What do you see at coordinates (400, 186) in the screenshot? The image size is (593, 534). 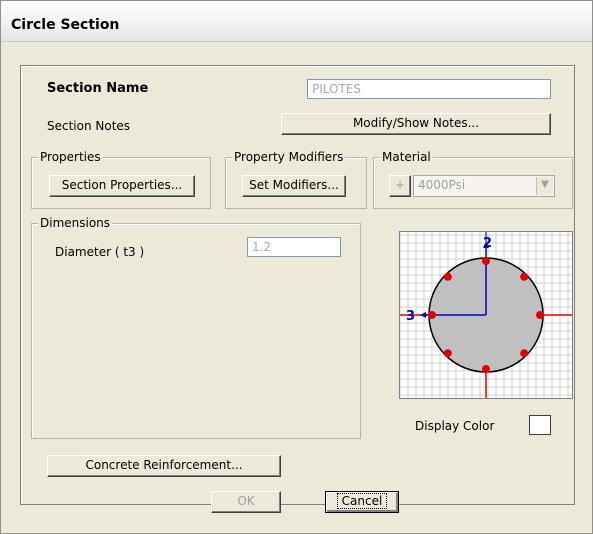 I see `material-add-button: +` at bounding box center [400, 186].